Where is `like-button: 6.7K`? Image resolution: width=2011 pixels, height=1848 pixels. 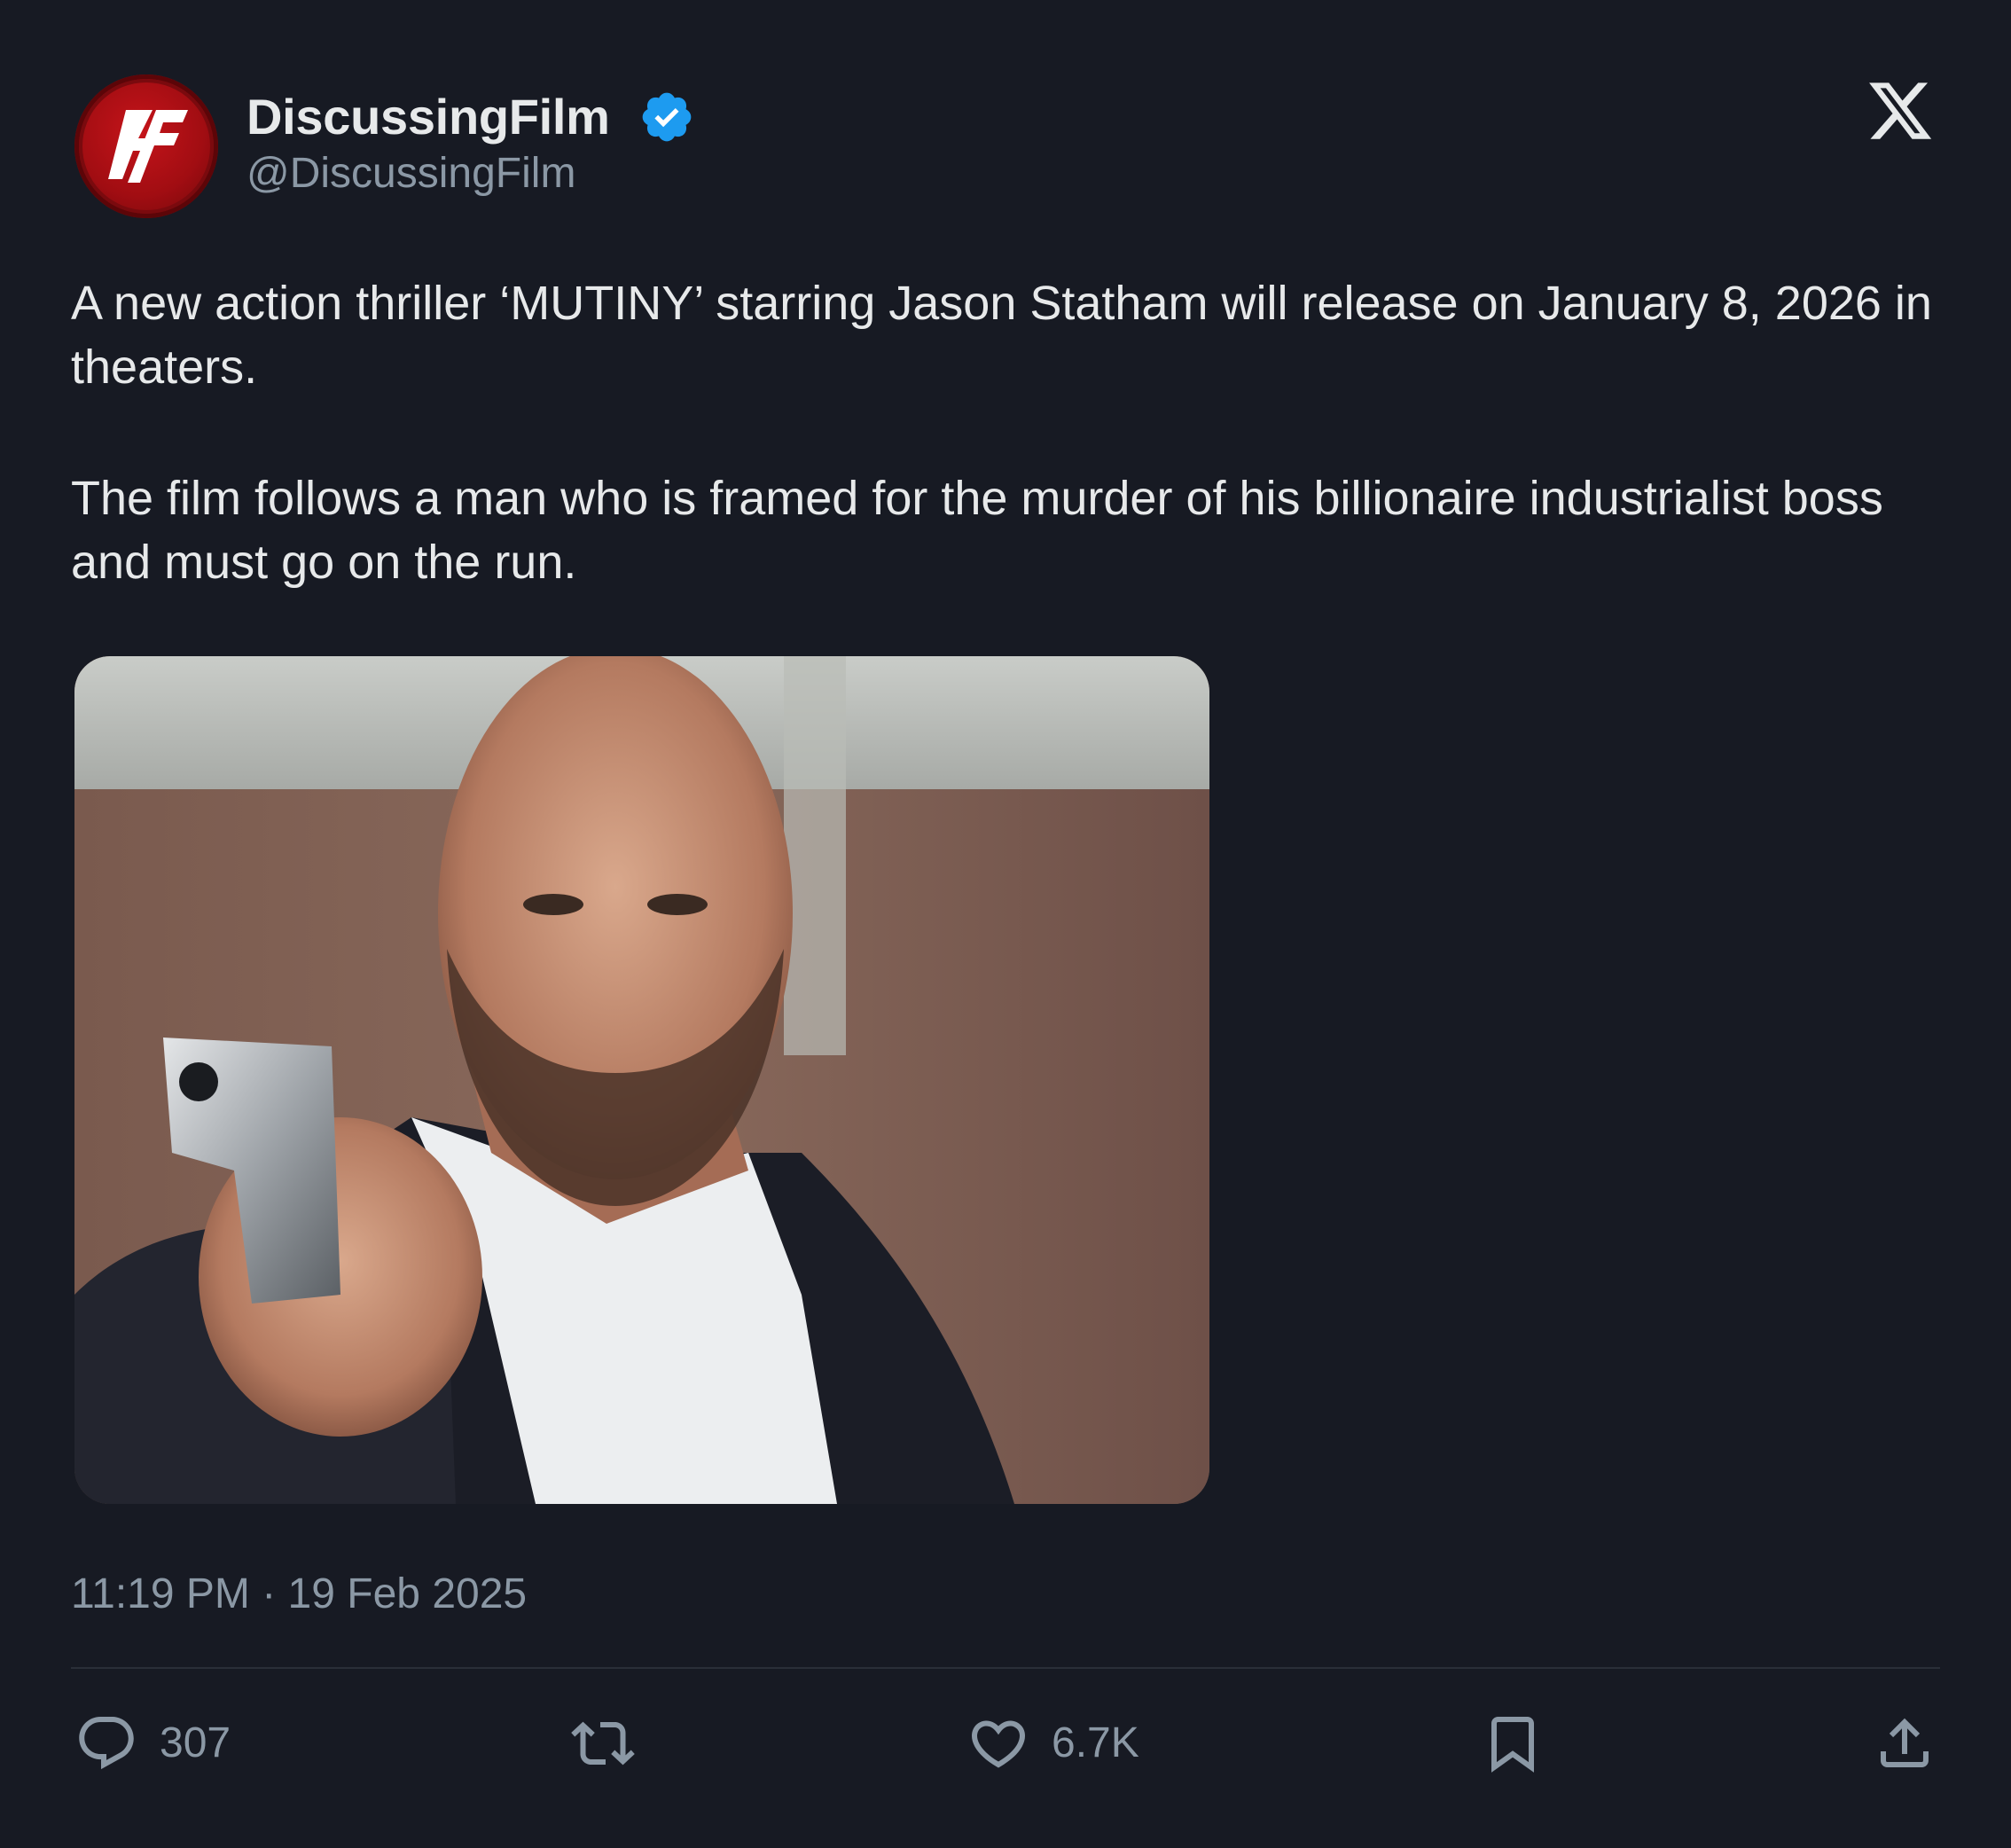
like-button: 6.7K is located at coordinates (1052, 1743).